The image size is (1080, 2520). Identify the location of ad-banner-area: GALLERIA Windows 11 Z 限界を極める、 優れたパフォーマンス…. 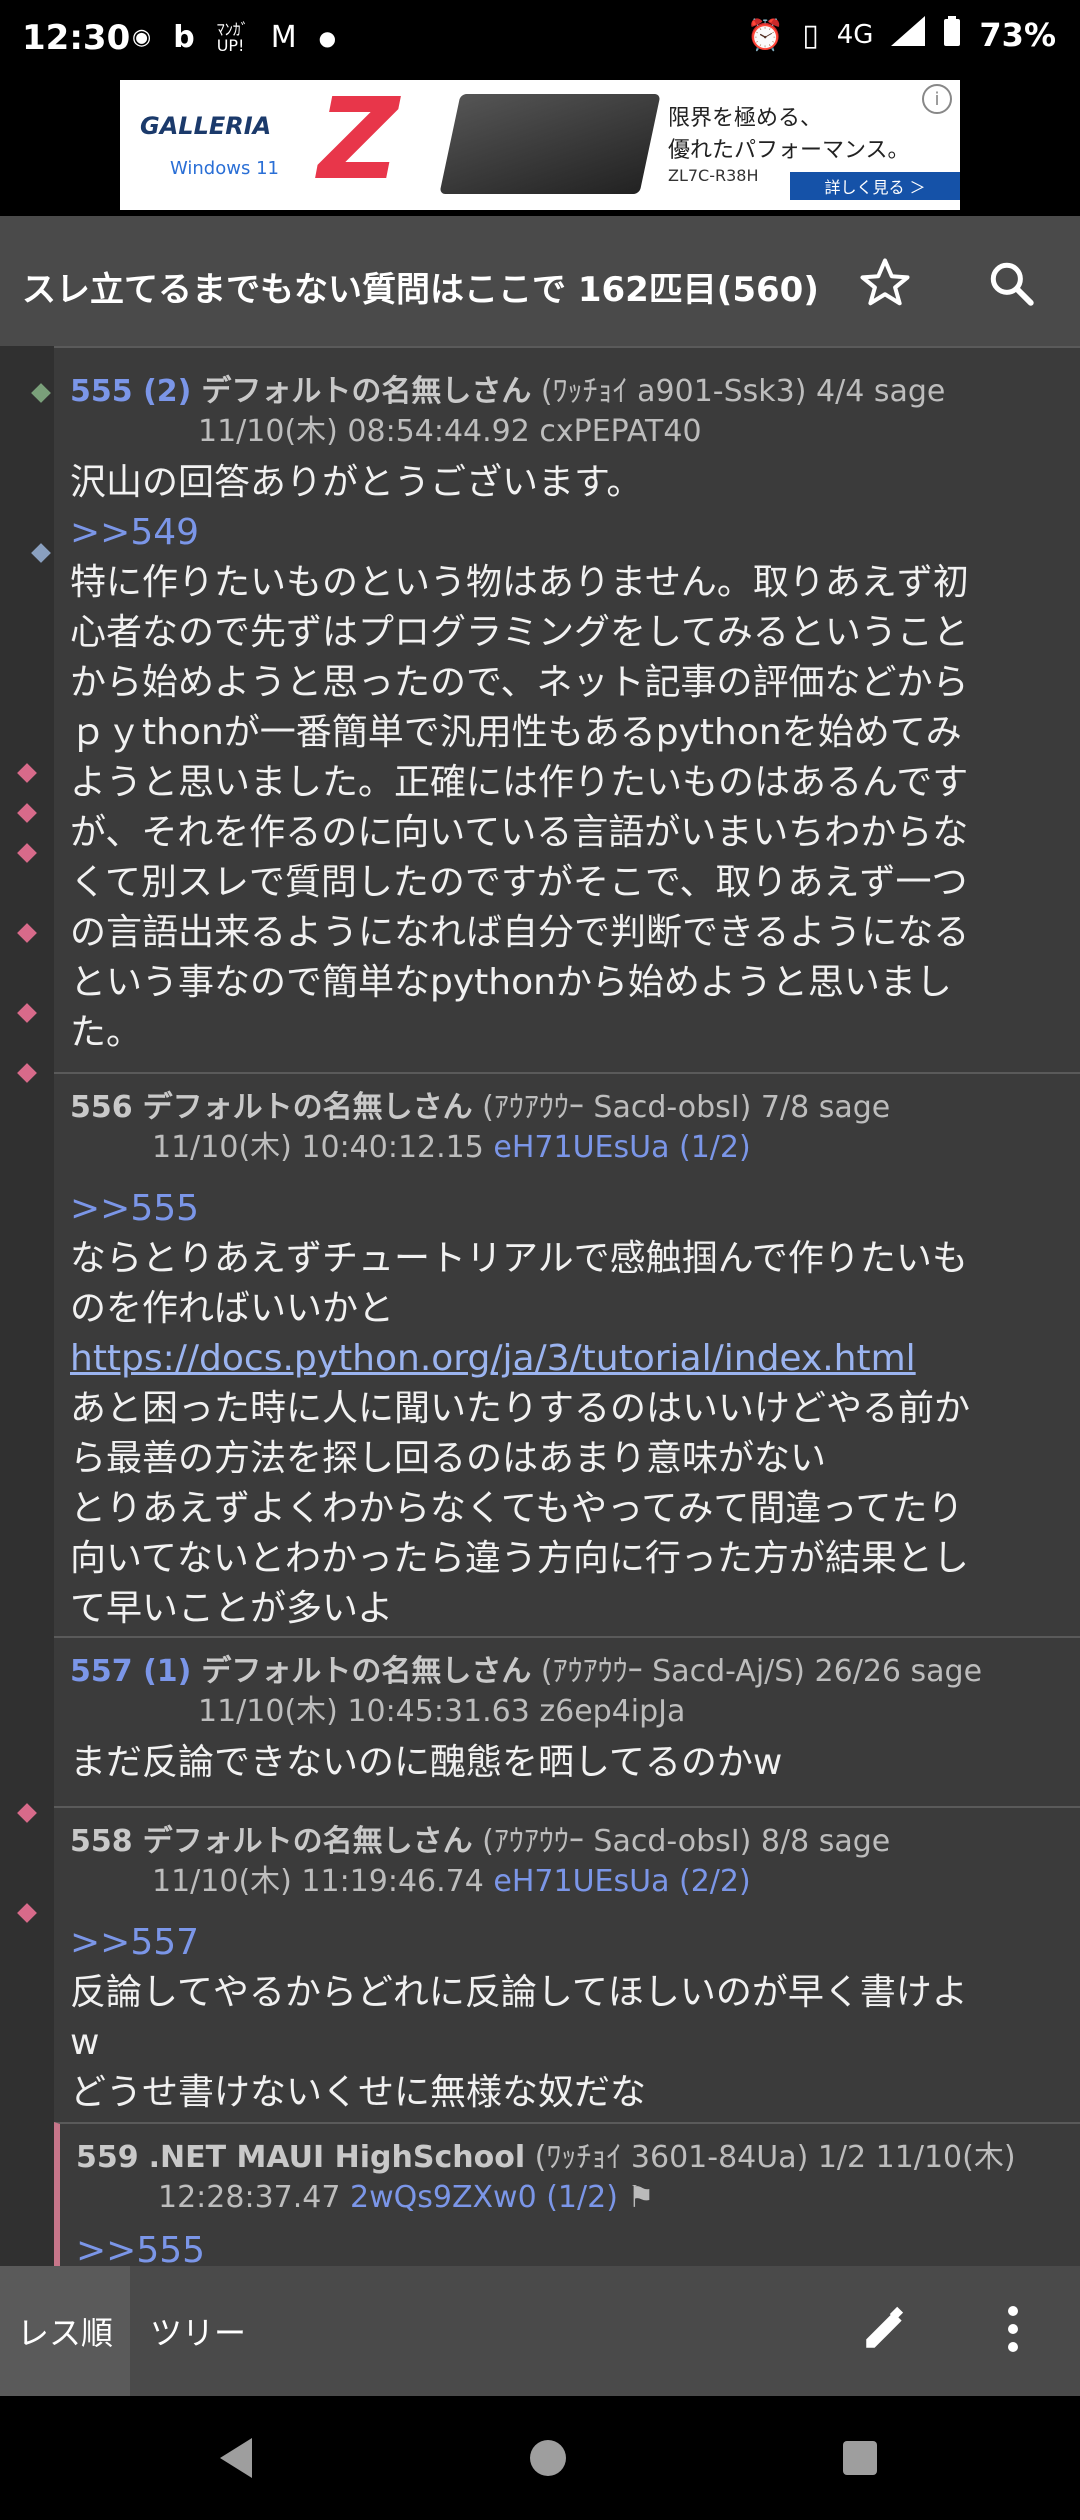
(540, 146).